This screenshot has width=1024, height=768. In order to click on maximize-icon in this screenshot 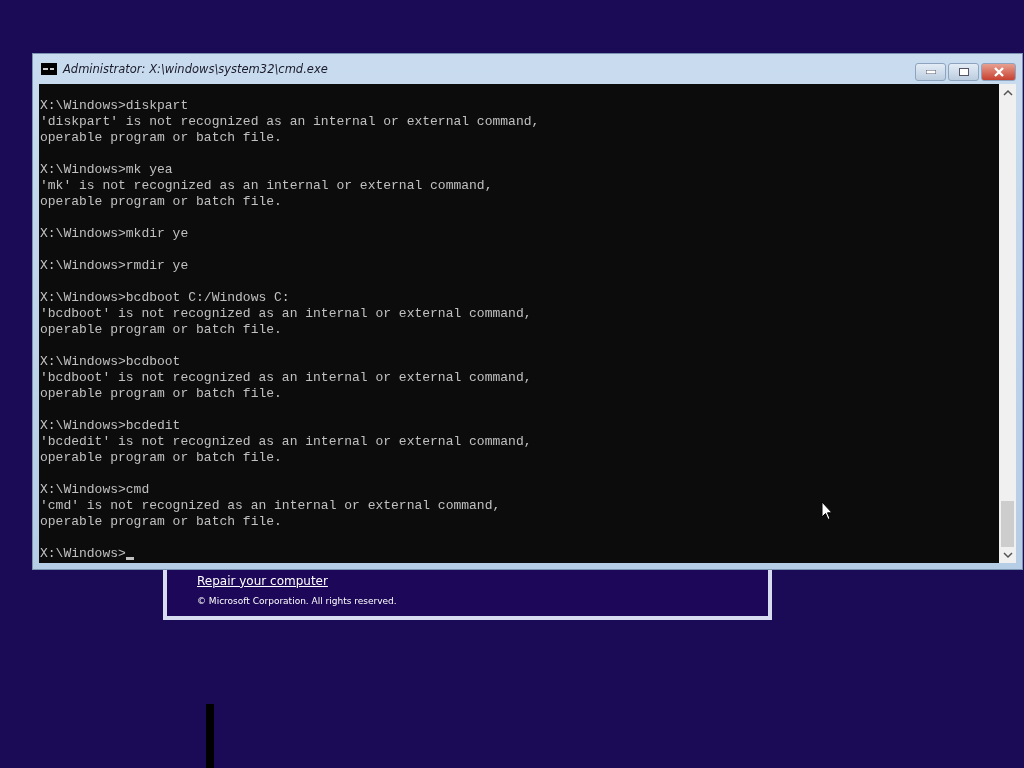, I will do `click(963, 72)`.